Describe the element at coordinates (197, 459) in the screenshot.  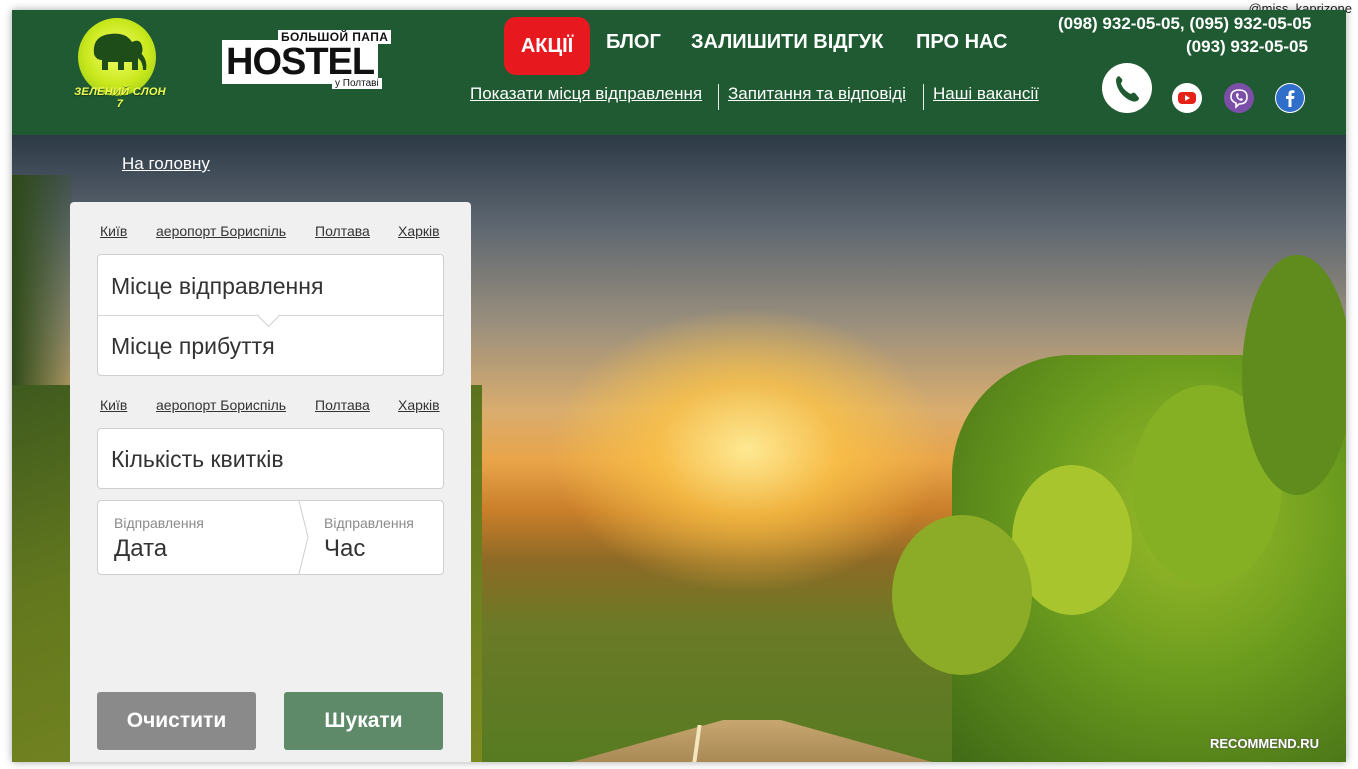
I see `tickets-count-placeholder: Кількість квитків` at that location.